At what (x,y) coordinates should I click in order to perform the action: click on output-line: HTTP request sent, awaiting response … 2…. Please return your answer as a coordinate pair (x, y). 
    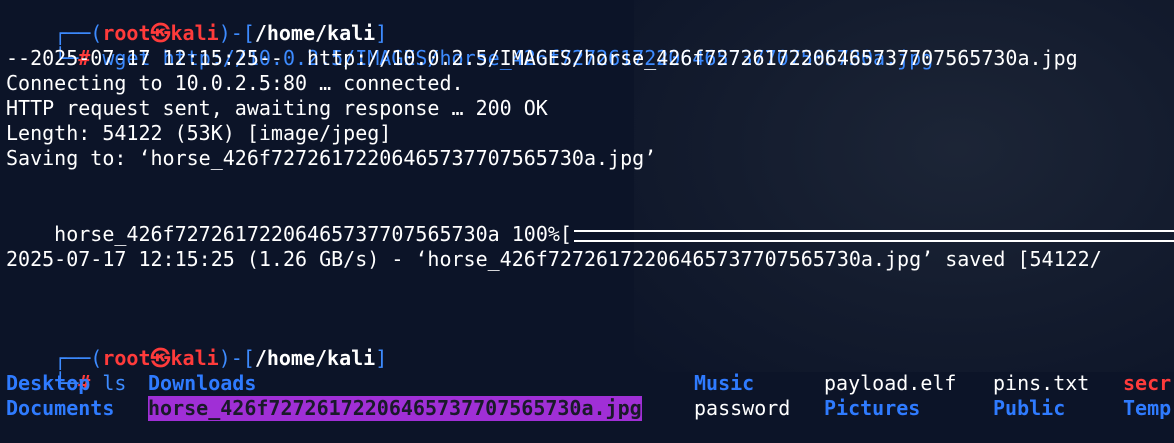
    Looking at the image, I should click on (277, 108).